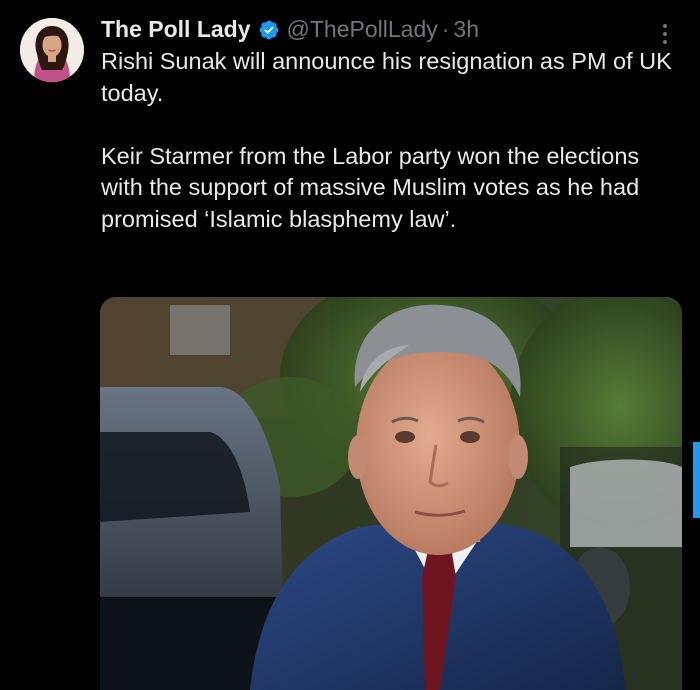 The image size is (700, 690). Describe the element at coordinates (466, 29) in the screenshot. I see `timestamp: 3h` at that location.